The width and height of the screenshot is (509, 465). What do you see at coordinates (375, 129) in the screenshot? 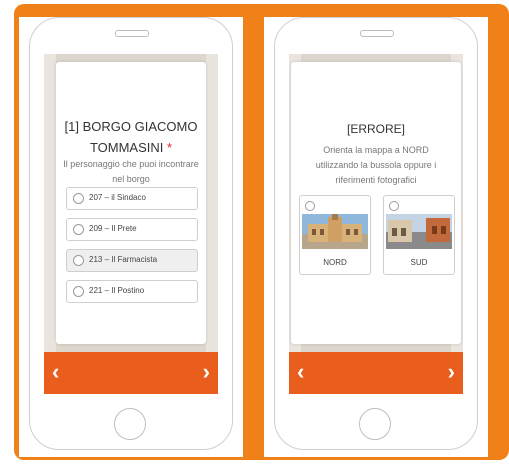
I see `error-title: [ERRORE]` at bounding box center [375, 129].